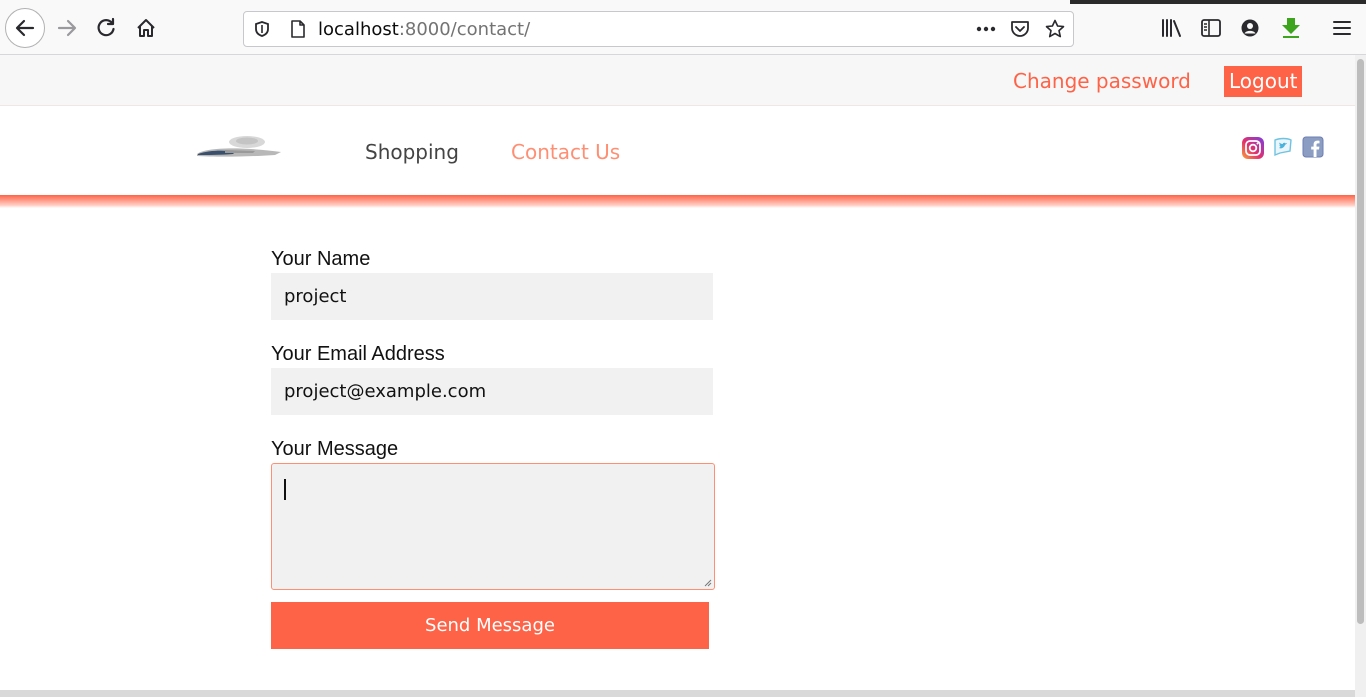 The height and width of the screenshot is (697, 1366). I want to click on text-caret, so click(285, 489).